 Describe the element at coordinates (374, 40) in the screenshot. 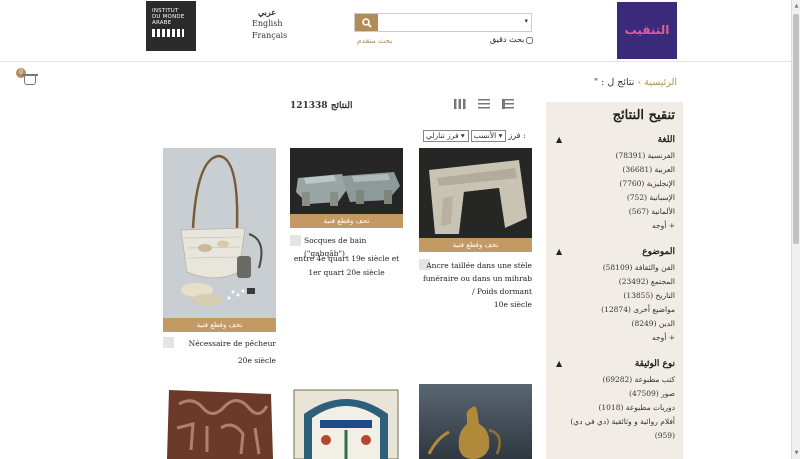

I see `advanced-search-link: بحث متقدم` at that location.